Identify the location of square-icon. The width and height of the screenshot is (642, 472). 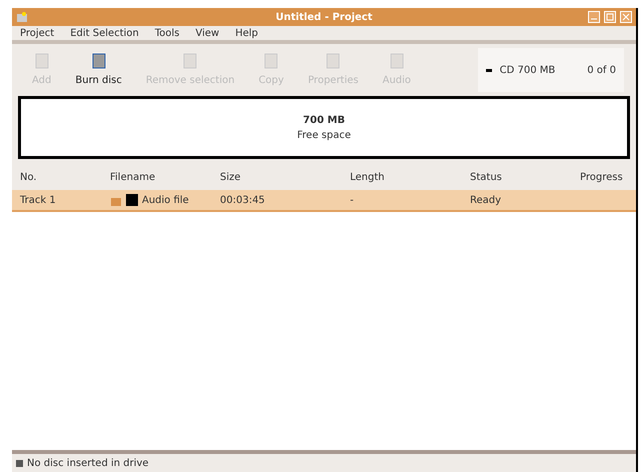
(132, 200).